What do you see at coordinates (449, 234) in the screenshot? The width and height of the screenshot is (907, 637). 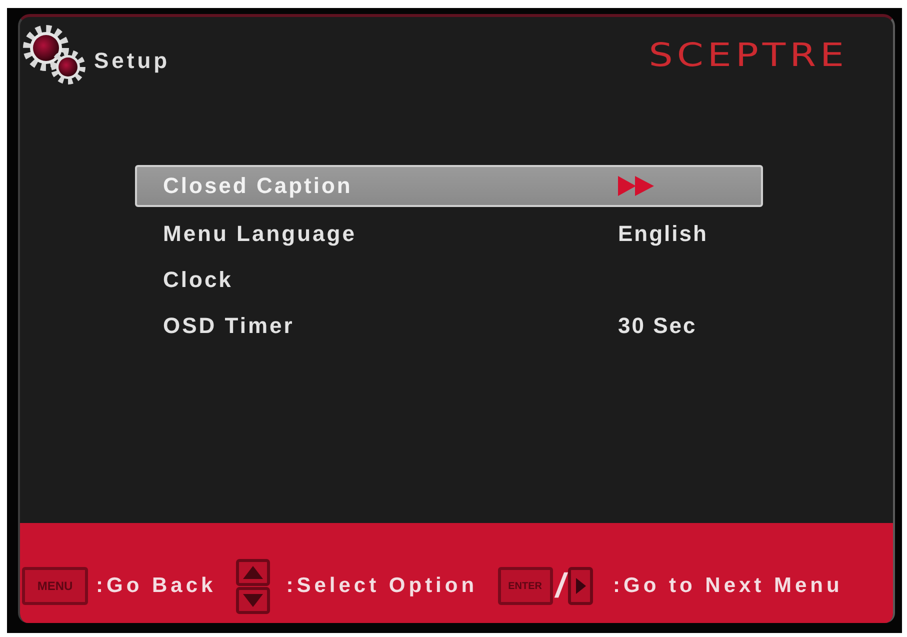 I see `menu-item: Menu Language English` at bounding box center [449, 234].